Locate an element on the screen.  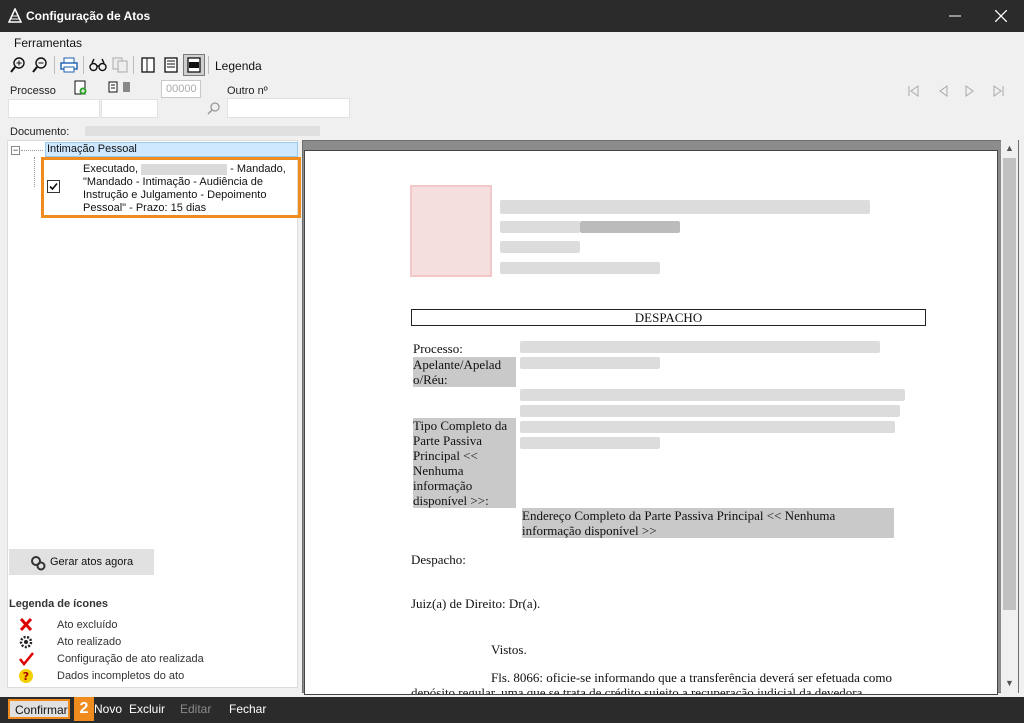
window-title: Configuração de Atos is located at coordinates (88, 16).